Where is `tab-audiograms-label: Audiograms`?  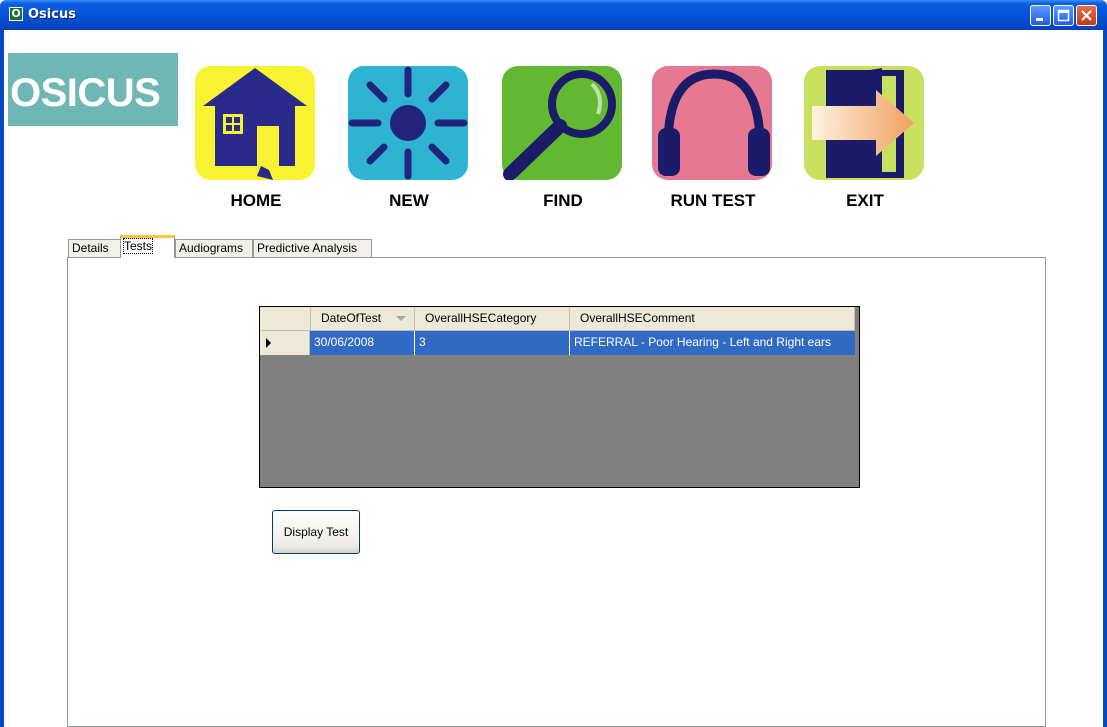 tab-audiograms-label: Audiograms is located at coordinates (211, 248).